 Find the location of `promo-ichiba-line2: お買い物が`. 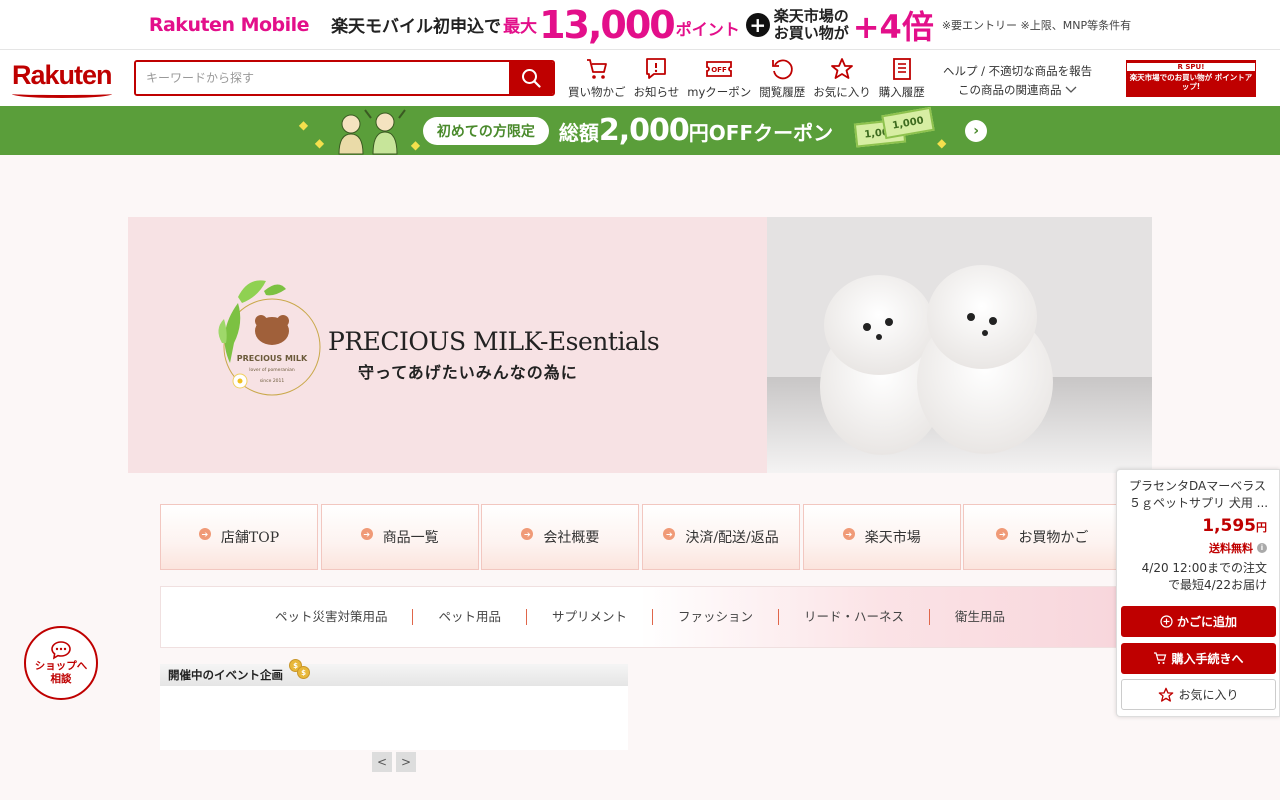

promo-ichiba-line2: お買い物が is located at coordinates (811, 32).